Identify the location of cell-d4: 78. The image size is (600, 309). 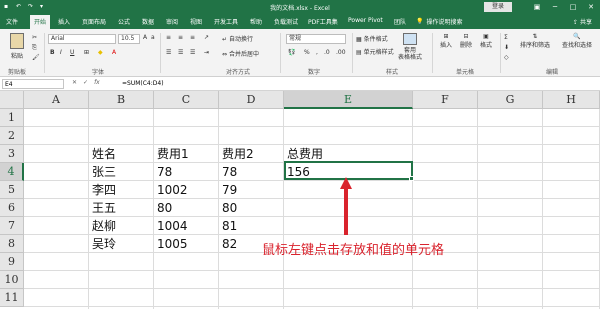
(228, 173).